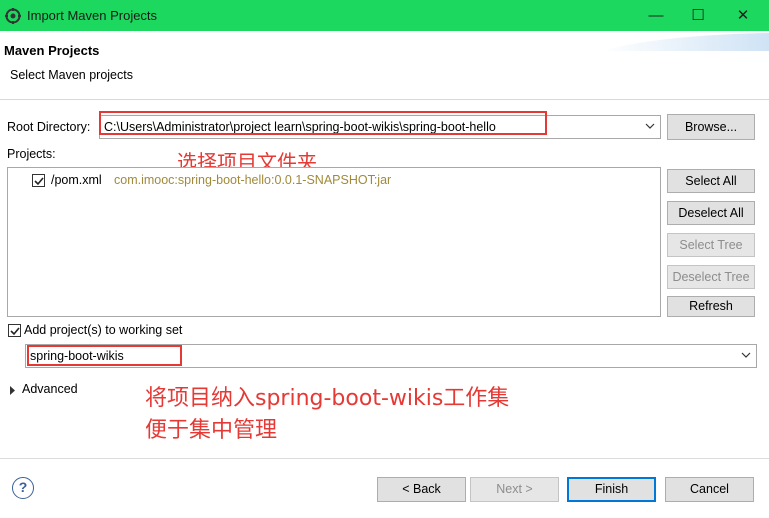  What do you see at coordinates (656, 16) in the screenshot?
I see `minimize-button: —` at bounding box center [656, 16].